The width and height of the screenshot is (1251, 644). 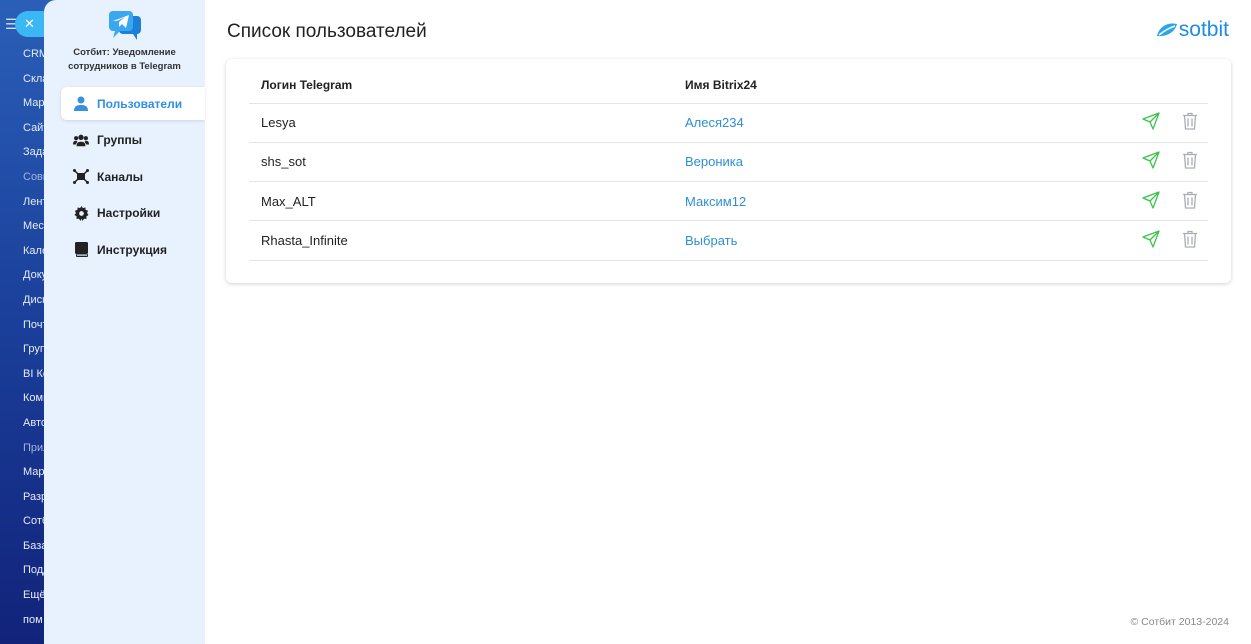 I want to click on bitrix-menu-item: пом, so click(x=25, y=622).